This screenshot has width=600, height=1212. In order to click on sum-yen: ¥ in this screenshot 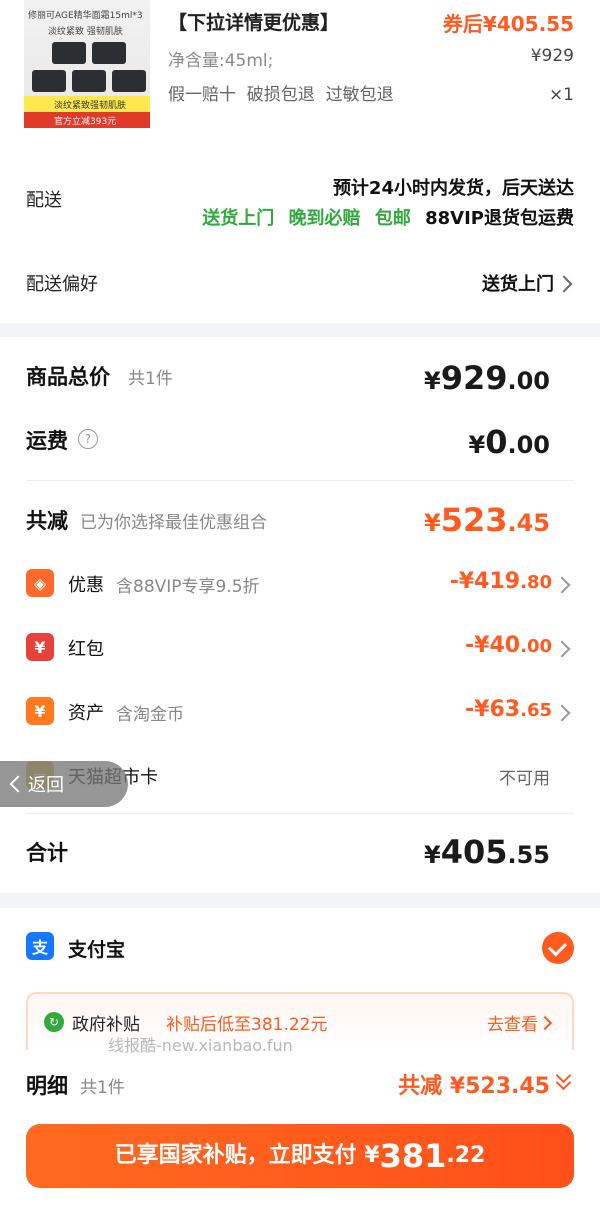, I will do `click(432, 855)`.